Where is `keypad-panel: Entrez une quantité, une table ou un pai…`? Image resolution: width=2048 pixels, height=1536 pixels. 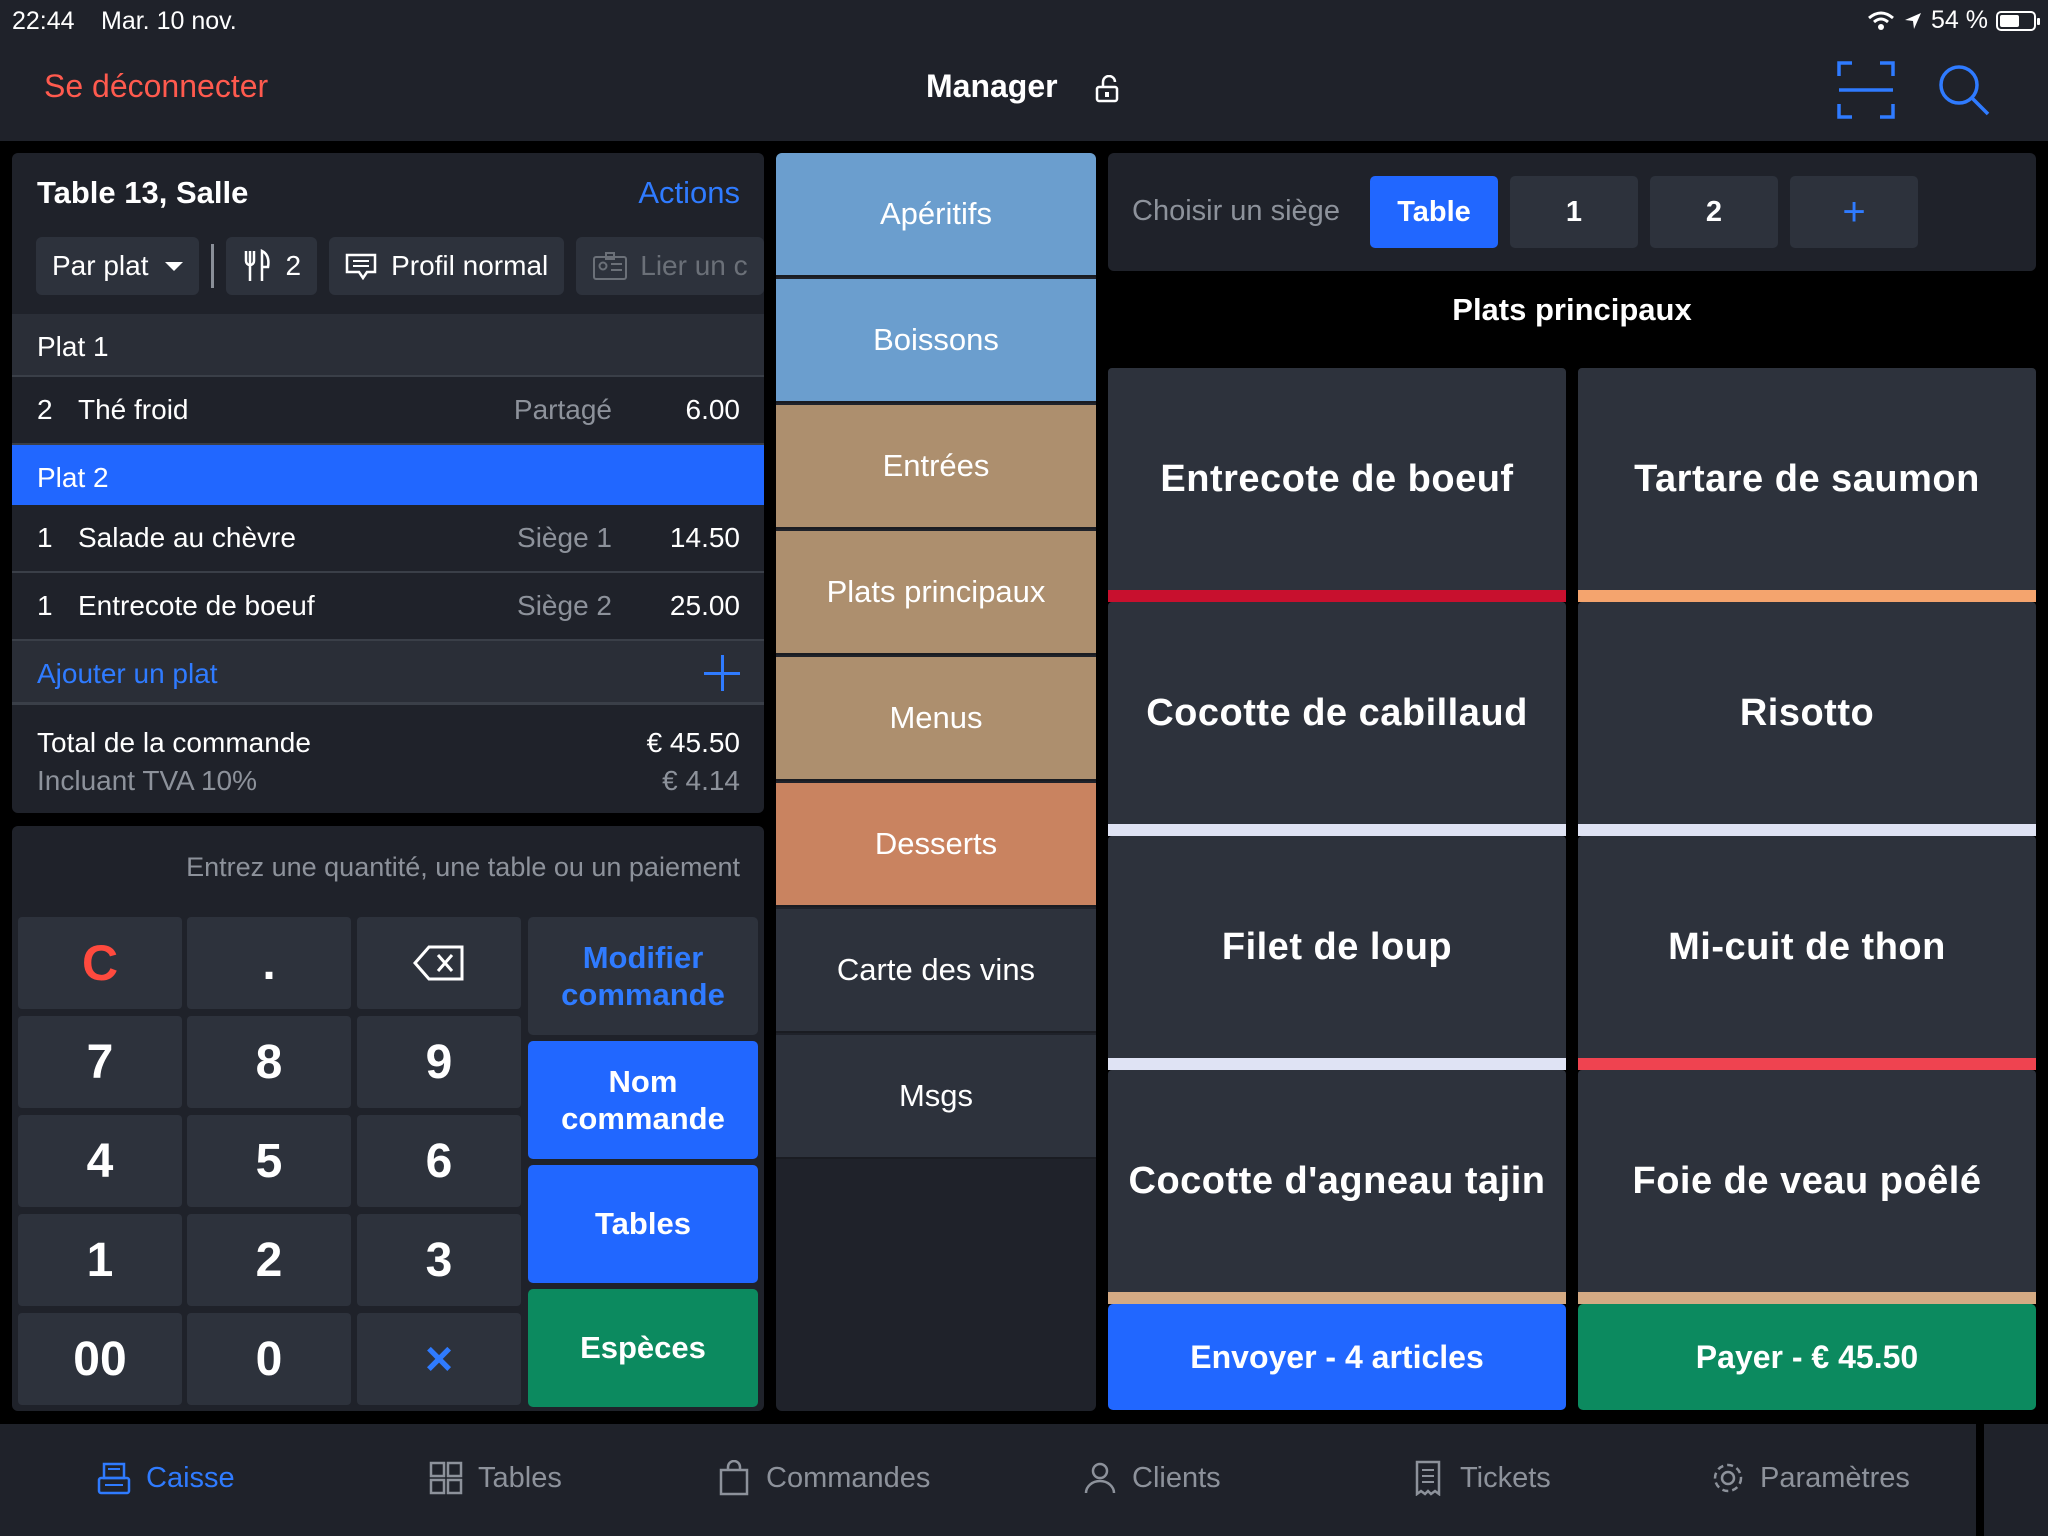 keypad-panel: Entrez une quantité, une table ou un pai… is located at coordinates (388, 1118).